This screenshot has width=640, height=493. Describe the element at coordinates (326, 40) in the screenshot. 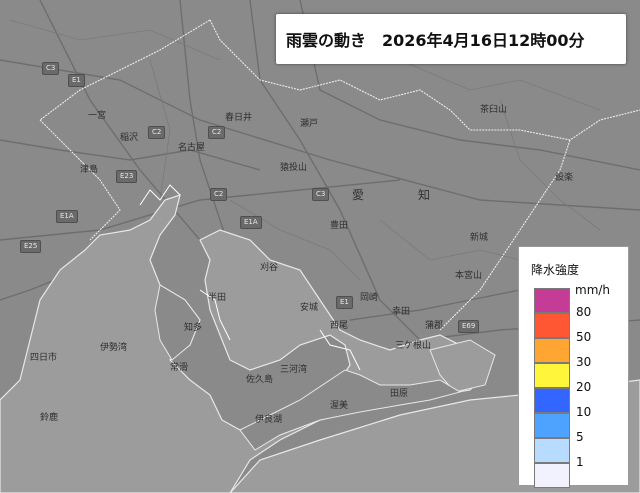

I see `title-label: 雨雲の動き` at that location.